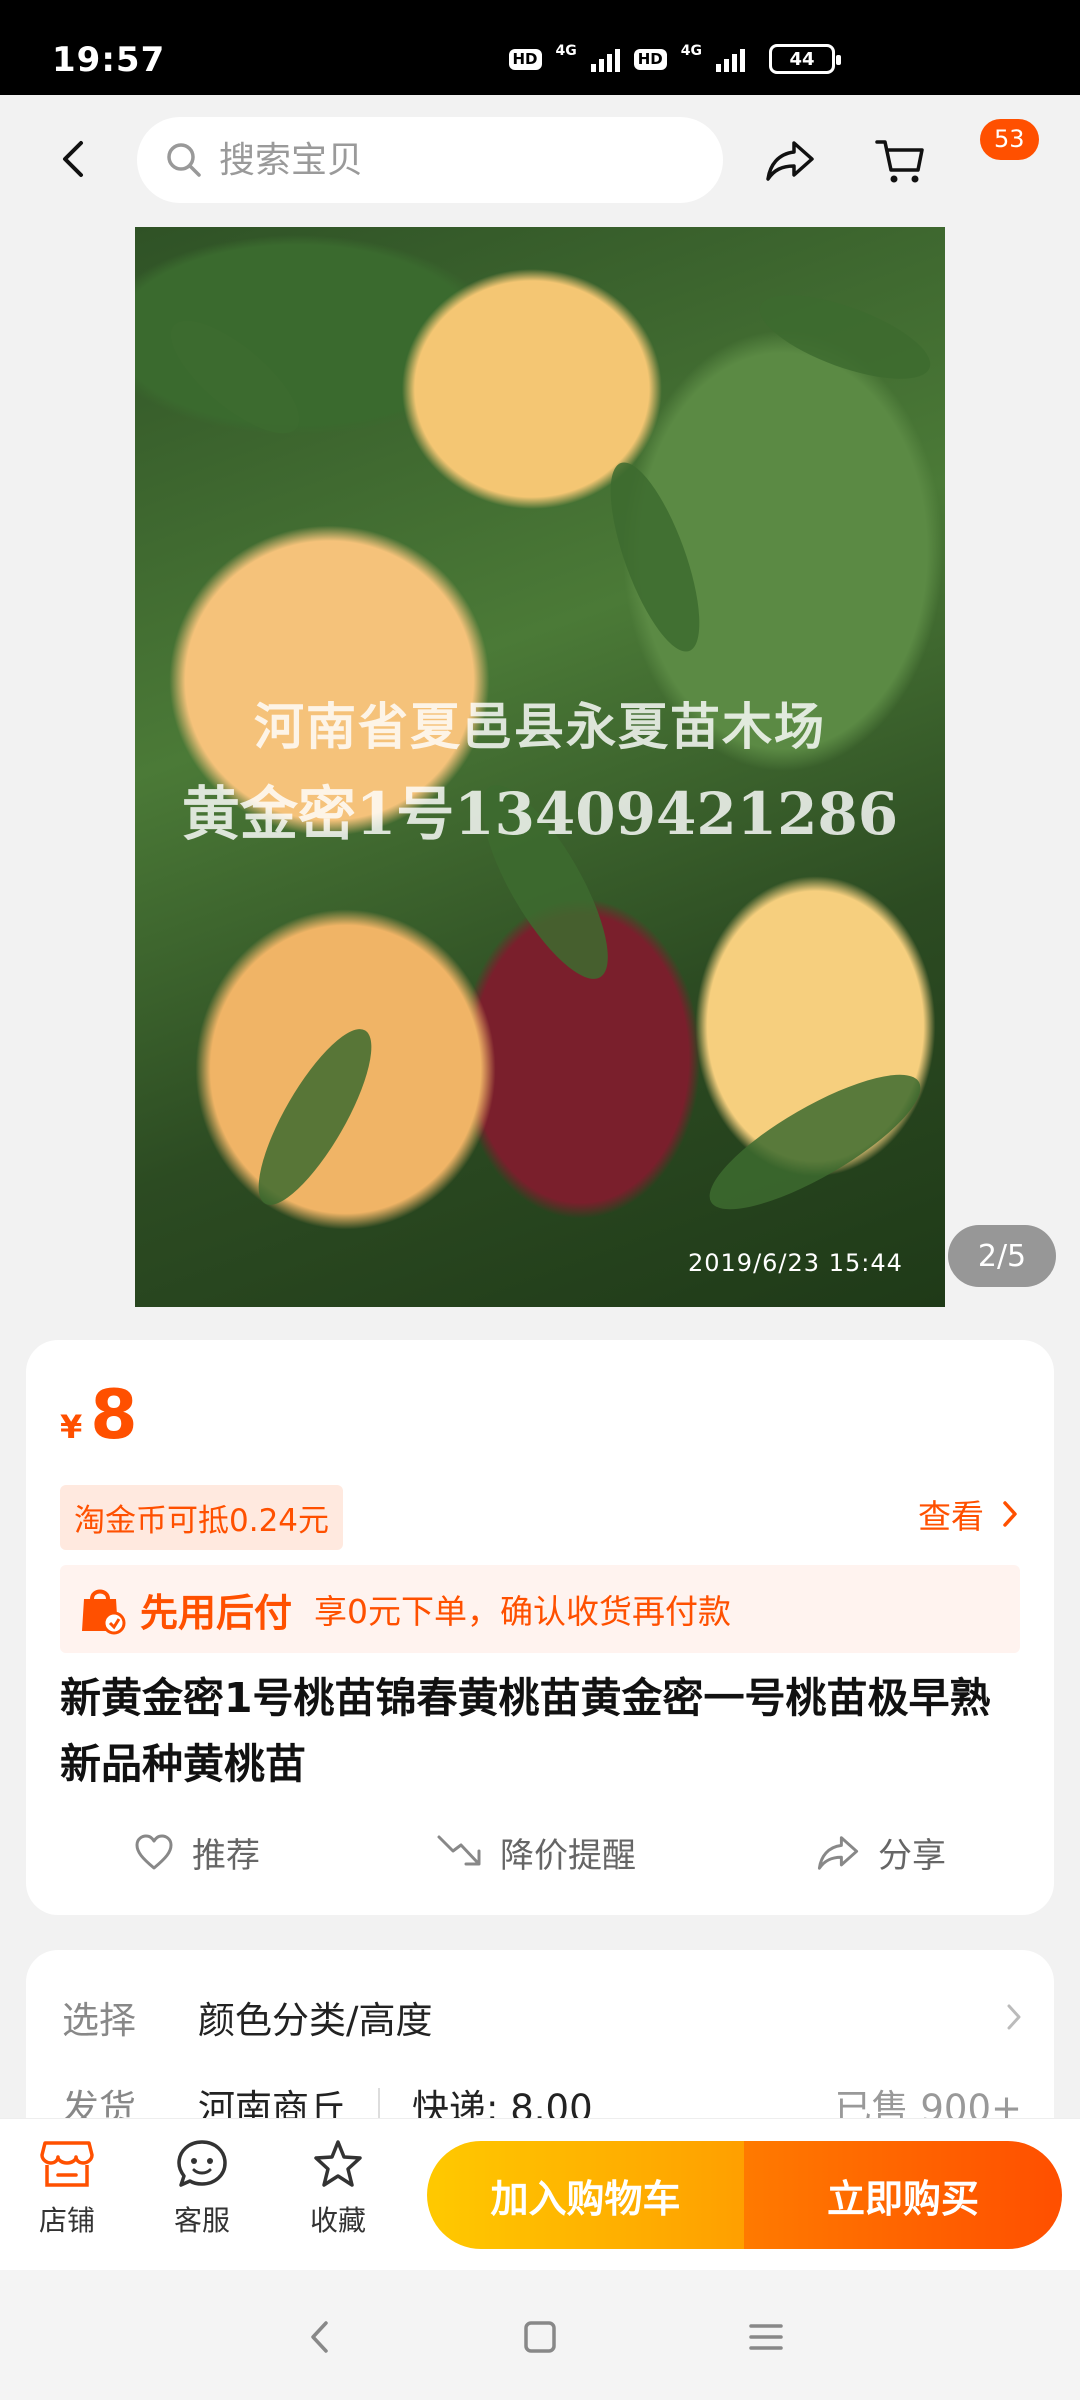 Image resolution: width=1080 pixels, height=2400 pixels. I want to click on system-menu-button, so click(766, 2337).